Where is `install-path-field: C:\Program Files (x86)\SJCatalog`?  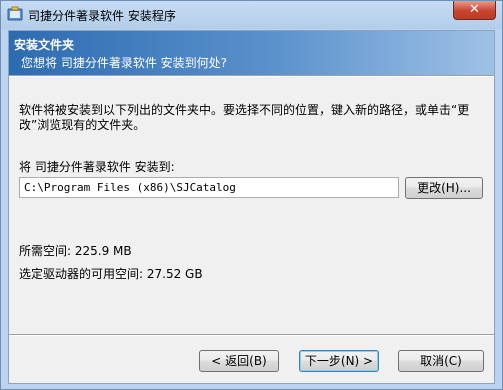 install-path-field: C:\Program Files (x86)\SJCatalog is located at coordinates (209, 187).